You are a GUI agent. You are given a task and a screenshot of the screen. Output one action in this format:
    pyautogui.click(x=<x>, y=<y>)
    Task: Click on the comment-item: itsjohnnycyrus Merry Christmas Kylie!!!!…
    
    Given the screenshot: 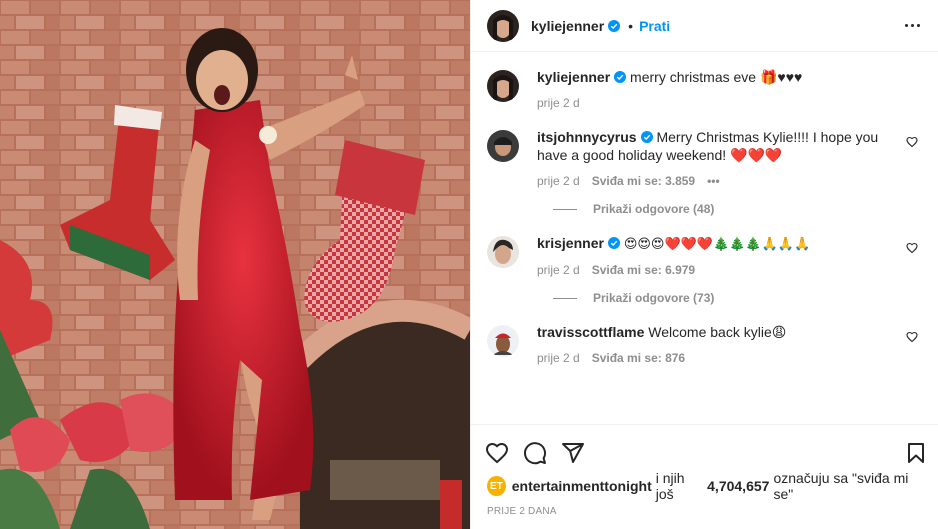 What is the action you would take?
    pyautogui.click(x=704, y=158)
    